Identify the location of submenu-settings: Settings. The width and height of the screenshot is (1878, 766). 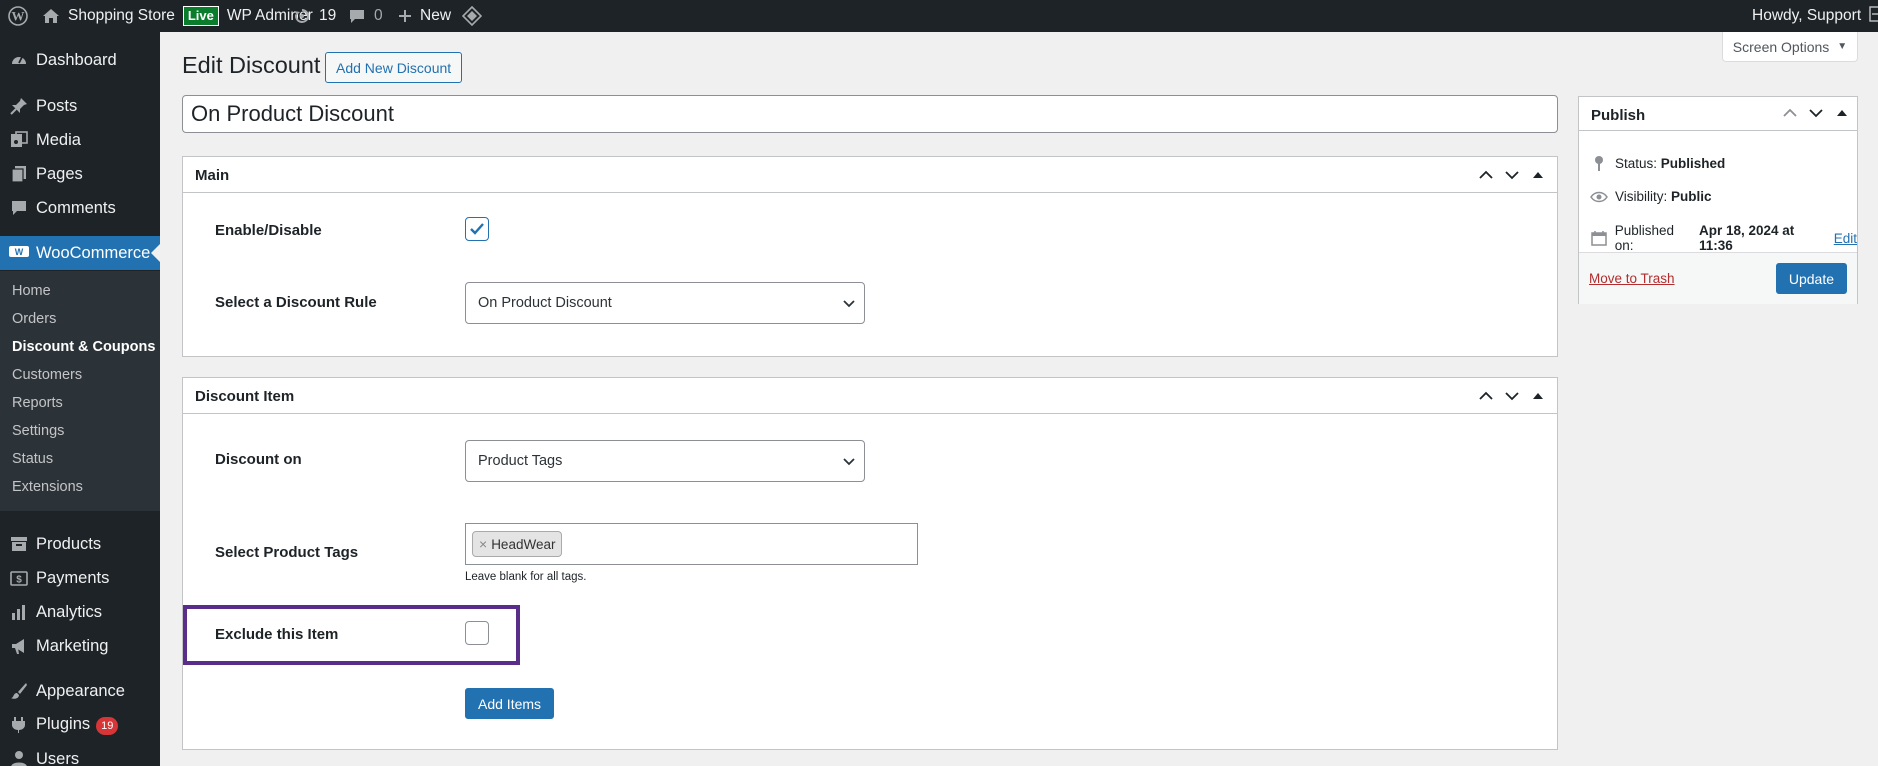
(38, 431).